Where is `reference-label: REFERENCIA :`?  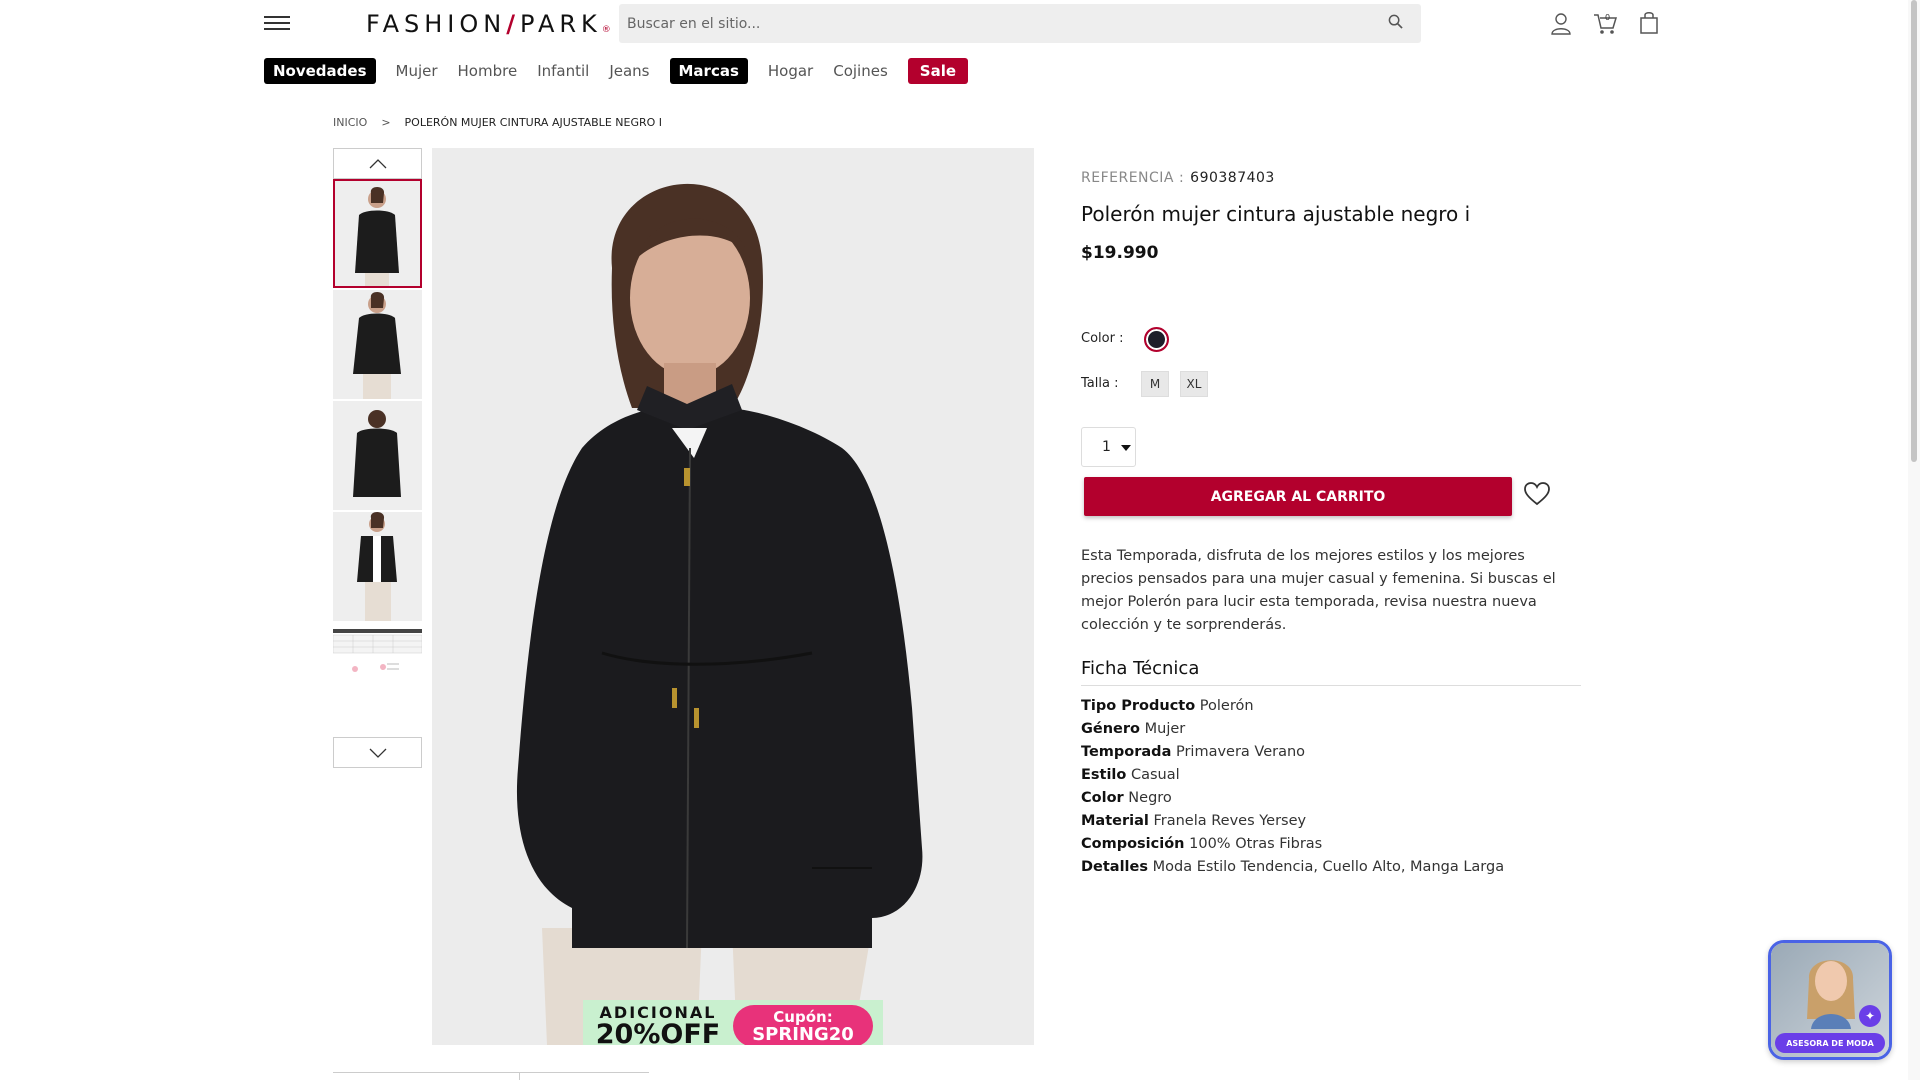 reference-label: REFERENCIA : is located at coordinates (1133, 178).